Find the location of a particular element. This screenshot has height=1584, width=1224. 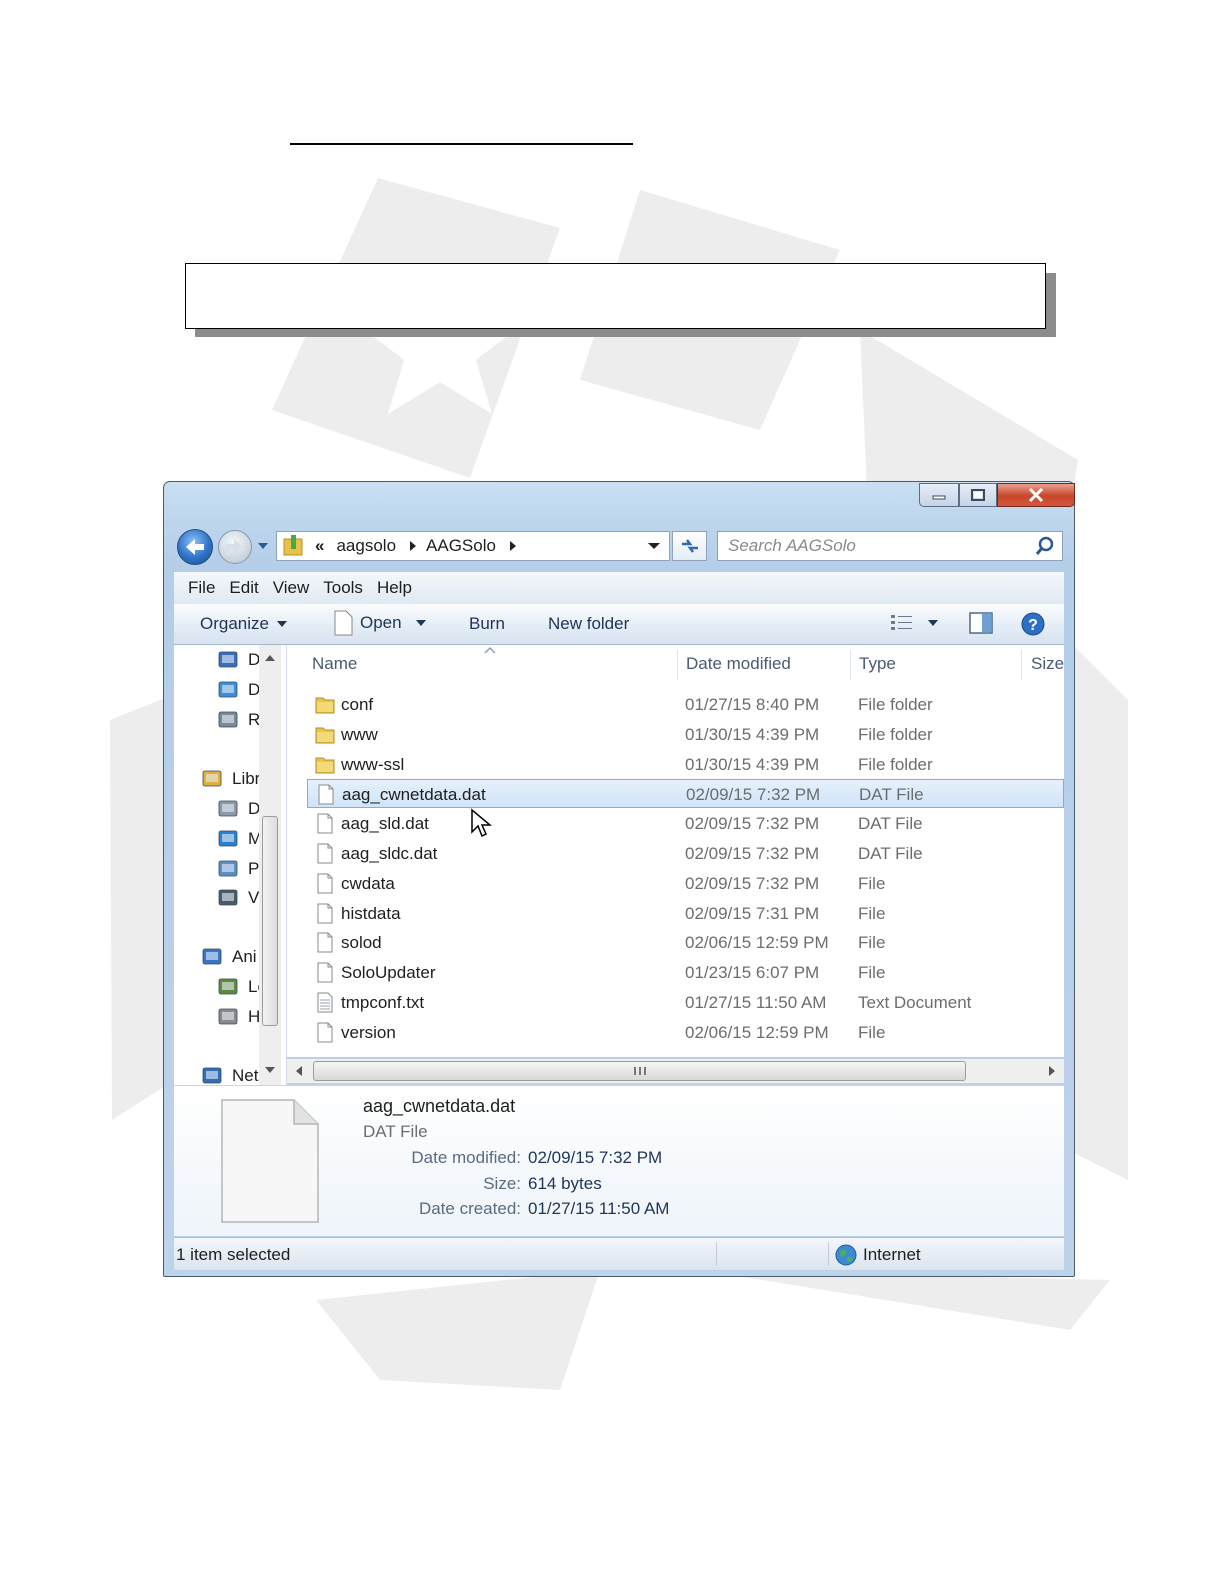

menu-edit: Edit is located at coordinates (243, 588).